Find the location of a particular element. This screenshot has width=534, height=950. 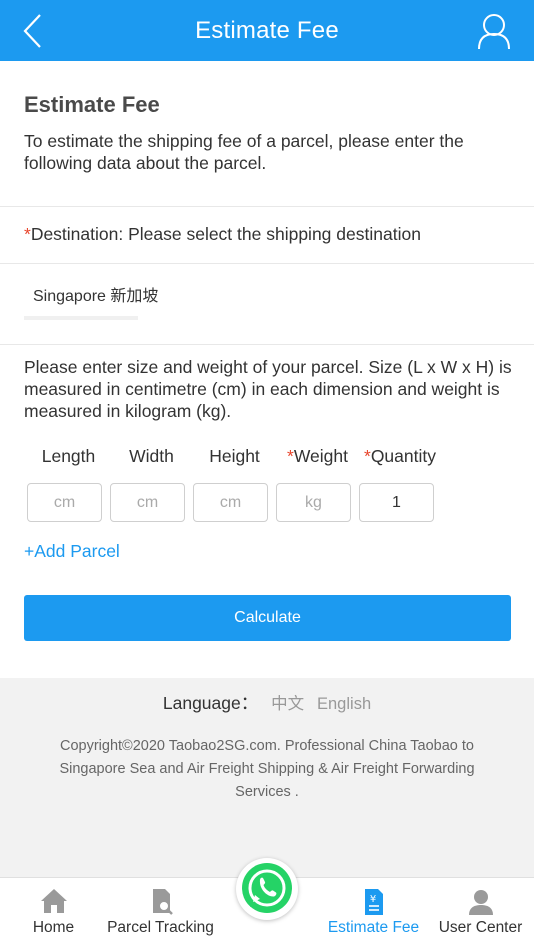

width-input is located at coordinates (147, 502).